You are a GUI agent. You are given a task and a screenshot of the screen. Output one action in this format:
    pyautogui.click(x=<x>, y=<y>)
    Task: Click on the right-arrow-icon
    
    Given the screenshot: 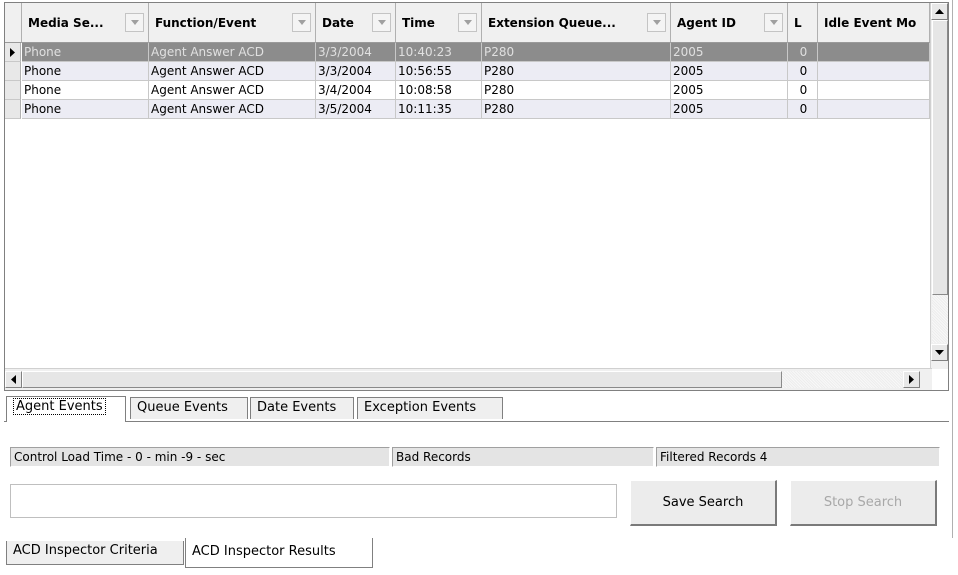 What is the action you would take?
    pyautogui.click(x=911, y=379)
    